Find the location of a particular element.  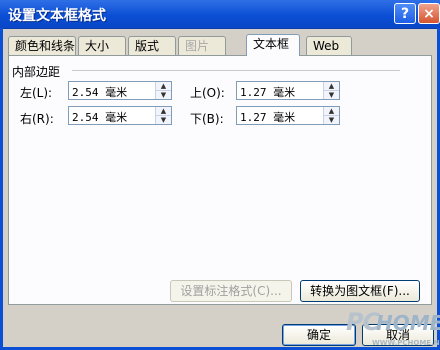

tab-colors-lines: 颜色和线条 is located at coordinates (42, 45).